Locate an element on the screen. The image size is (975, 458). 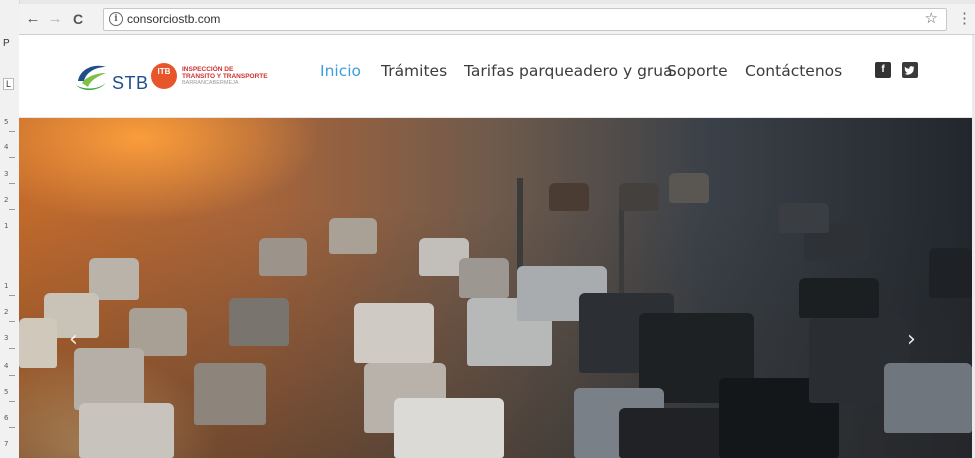
nav-contactenos: Contáctenos is located at coordinates (793, 71).